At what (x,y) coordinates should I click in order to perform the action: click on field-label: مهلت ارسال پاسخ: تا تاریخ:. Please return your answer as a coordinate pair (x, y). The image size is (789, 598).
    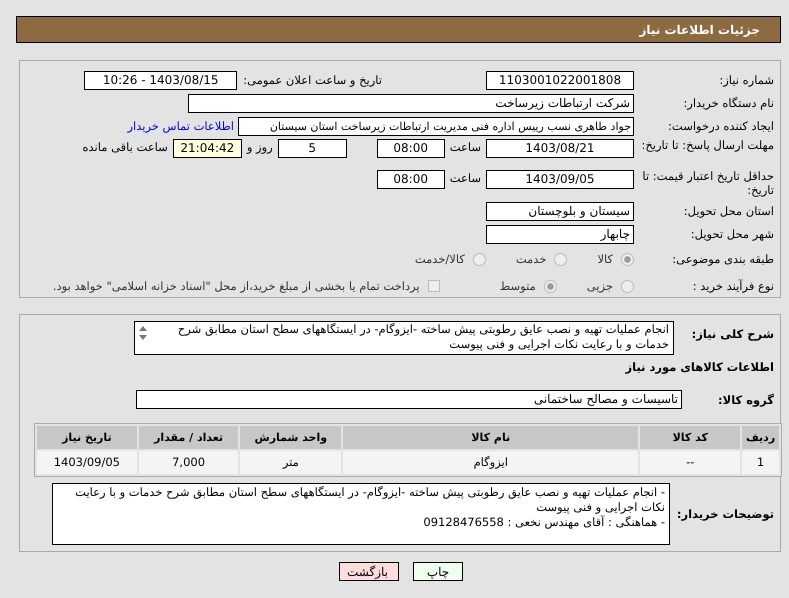
    Looking at the image, I should click on (707, 145).